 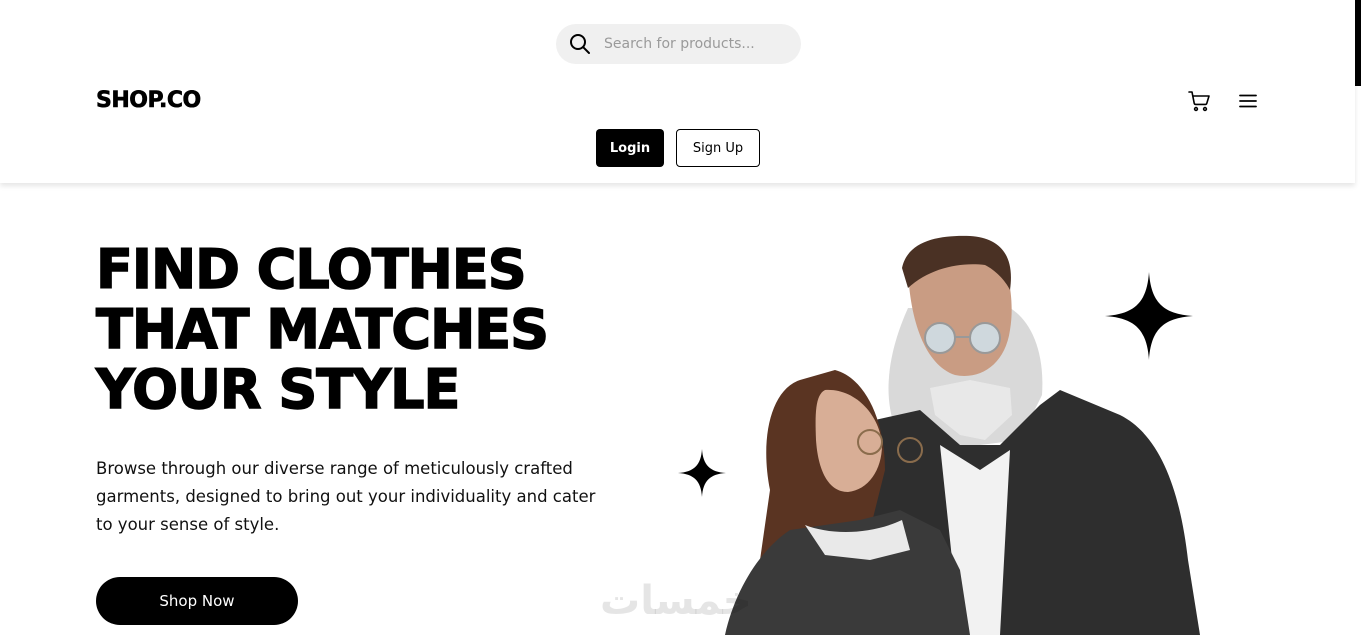 What do you see at coordinates (311, 269) in the screenshot?
I see `hero-title-line: FIND CLOTHES` at bounding box center [311, 269].